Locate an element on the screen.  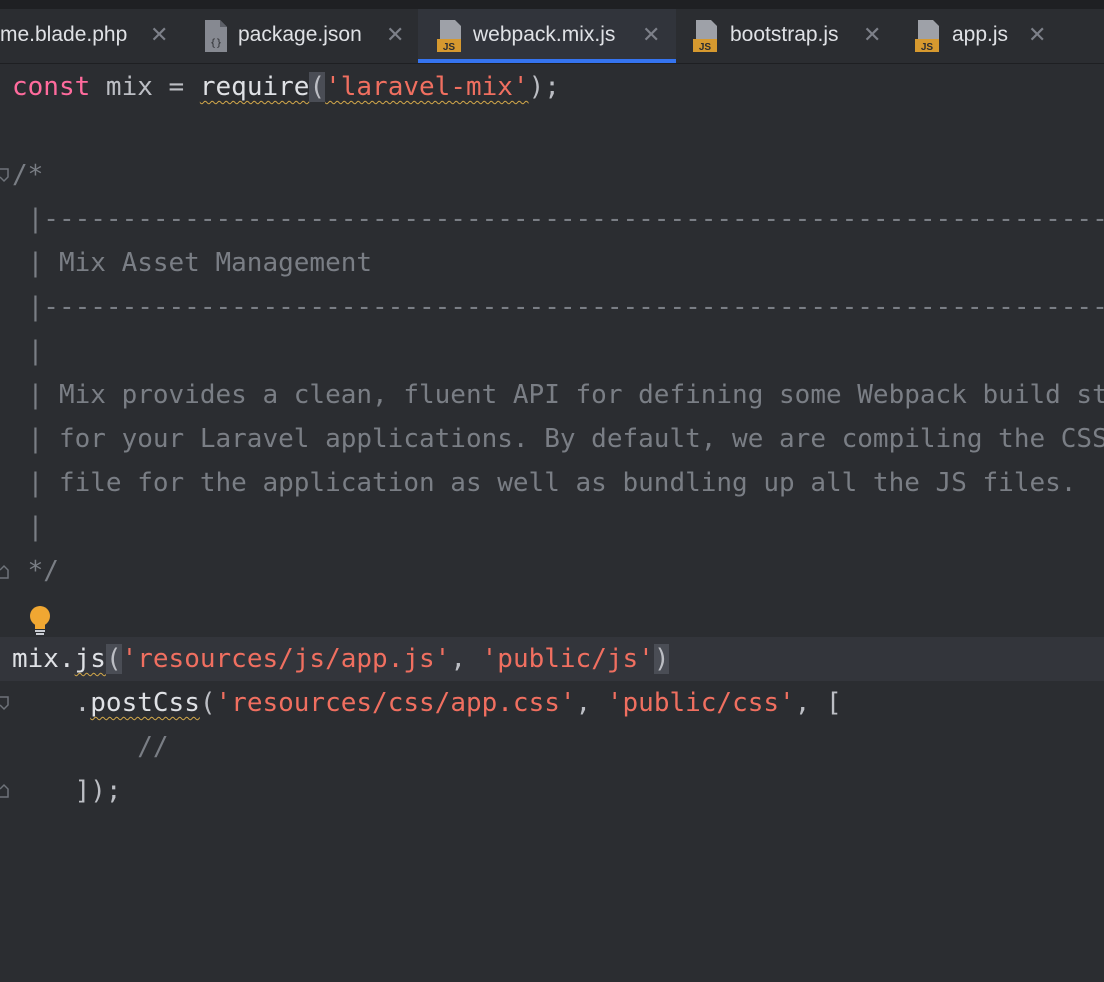
tab-label: me.blade.php is located at coordinates (64, 34).